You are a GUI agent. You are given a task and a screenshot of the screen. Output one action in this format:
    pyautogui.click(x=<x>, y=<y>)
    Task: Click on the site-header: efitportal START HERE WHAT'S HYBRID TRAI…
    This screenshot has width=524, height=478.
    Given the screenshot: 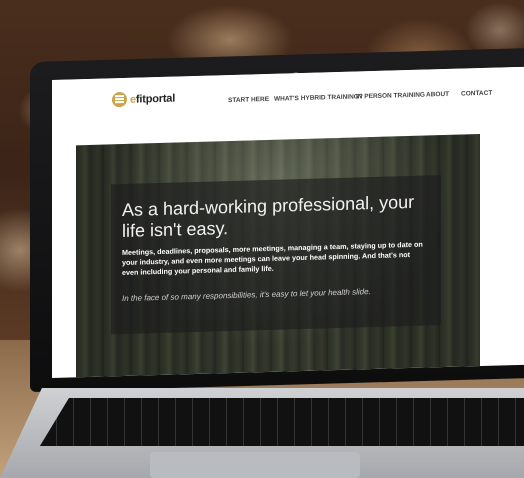 What is the action you would take?
    pyautogui.click(x=288, y=101)
    